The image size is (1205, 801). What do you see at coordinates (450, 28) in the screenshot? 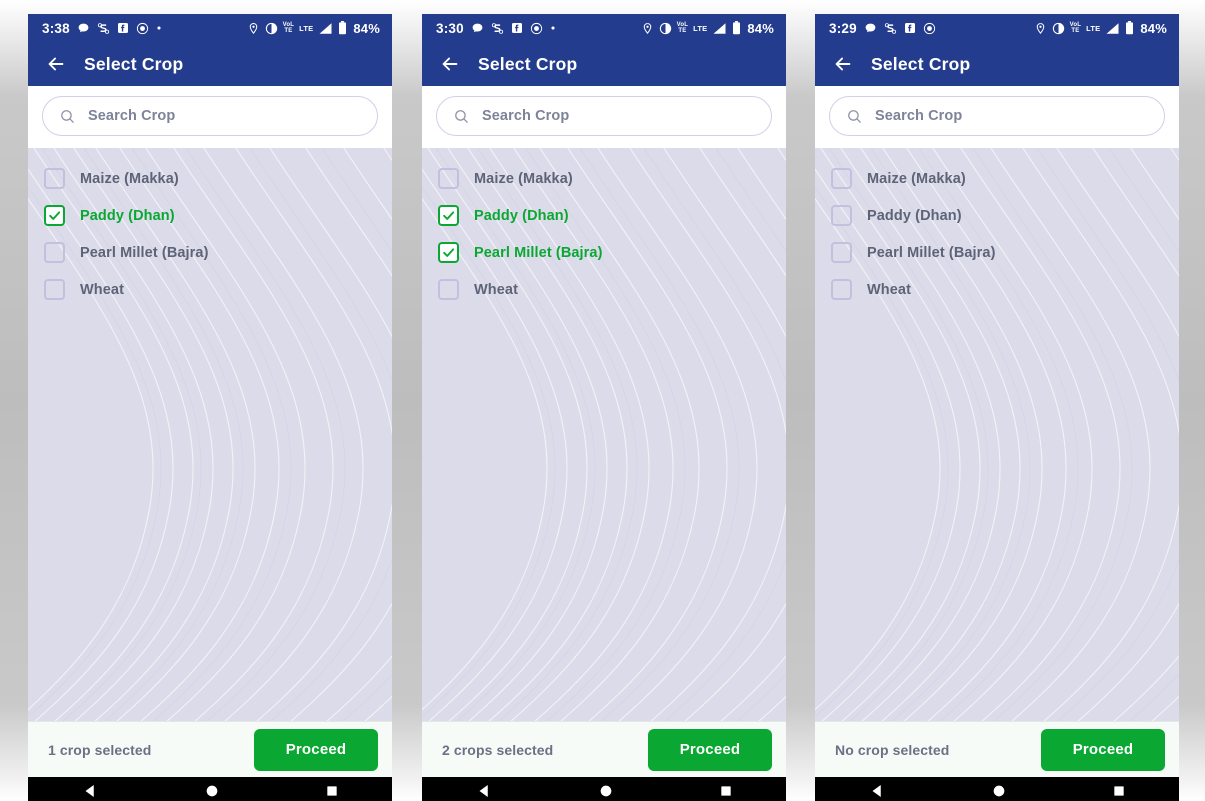
I see `status-time: 3:30` at bounding box center [450, 28].